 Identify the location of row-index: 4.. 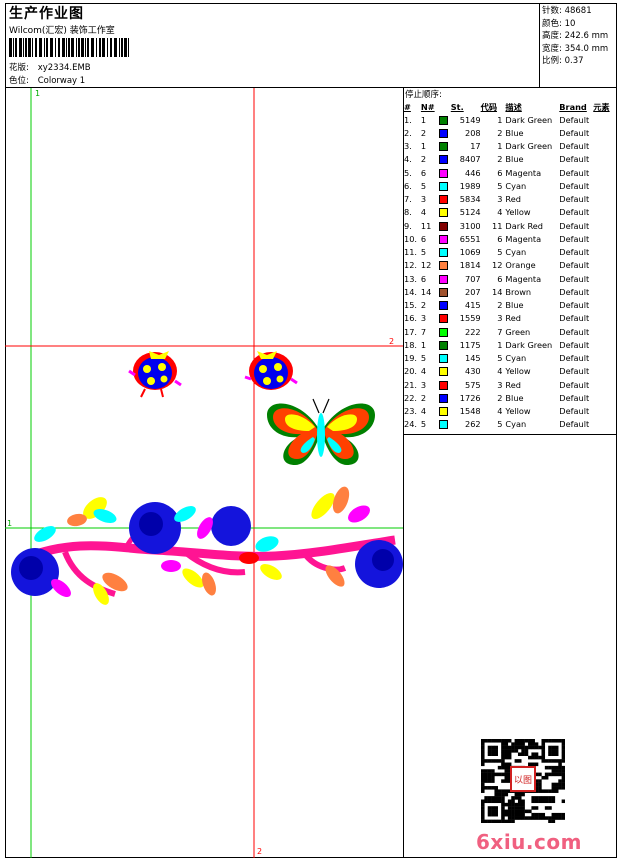
(408, 159).